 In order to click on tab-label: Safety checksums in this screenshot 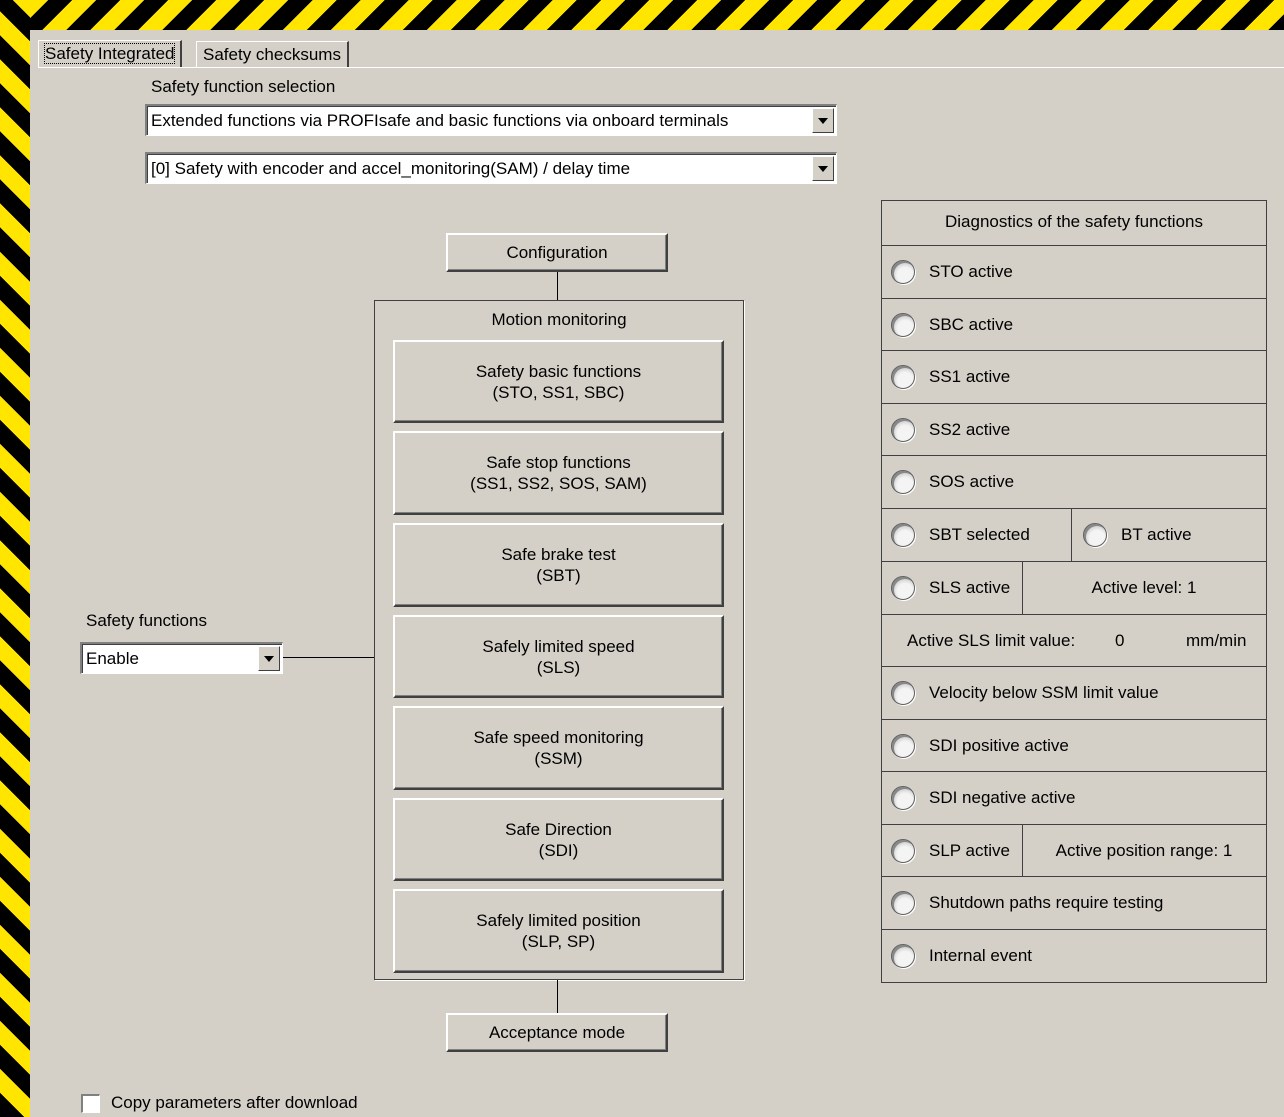, I will do `click(272, 54)`.